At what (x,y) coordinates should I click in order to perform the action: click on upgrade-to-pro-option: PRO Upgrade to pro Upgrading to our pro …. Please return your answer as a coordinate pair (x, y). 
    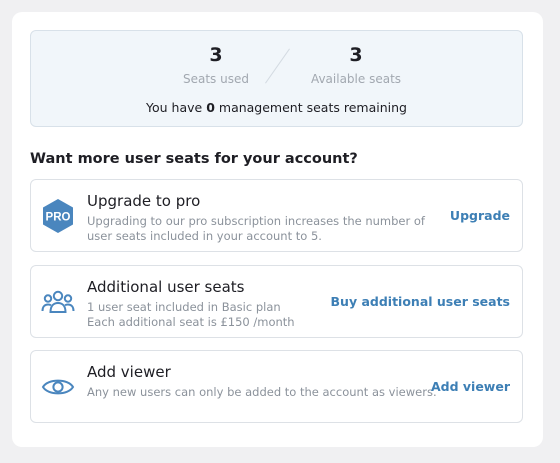
    Looking at the image, I should click on (276, 215).